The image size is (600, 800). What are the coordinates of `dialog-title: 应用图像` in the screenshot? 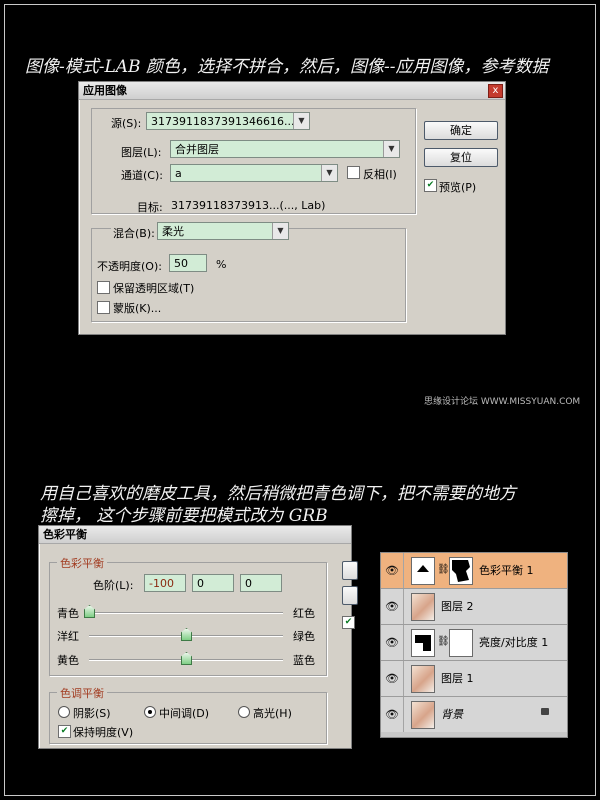 It's located at (105, 90).